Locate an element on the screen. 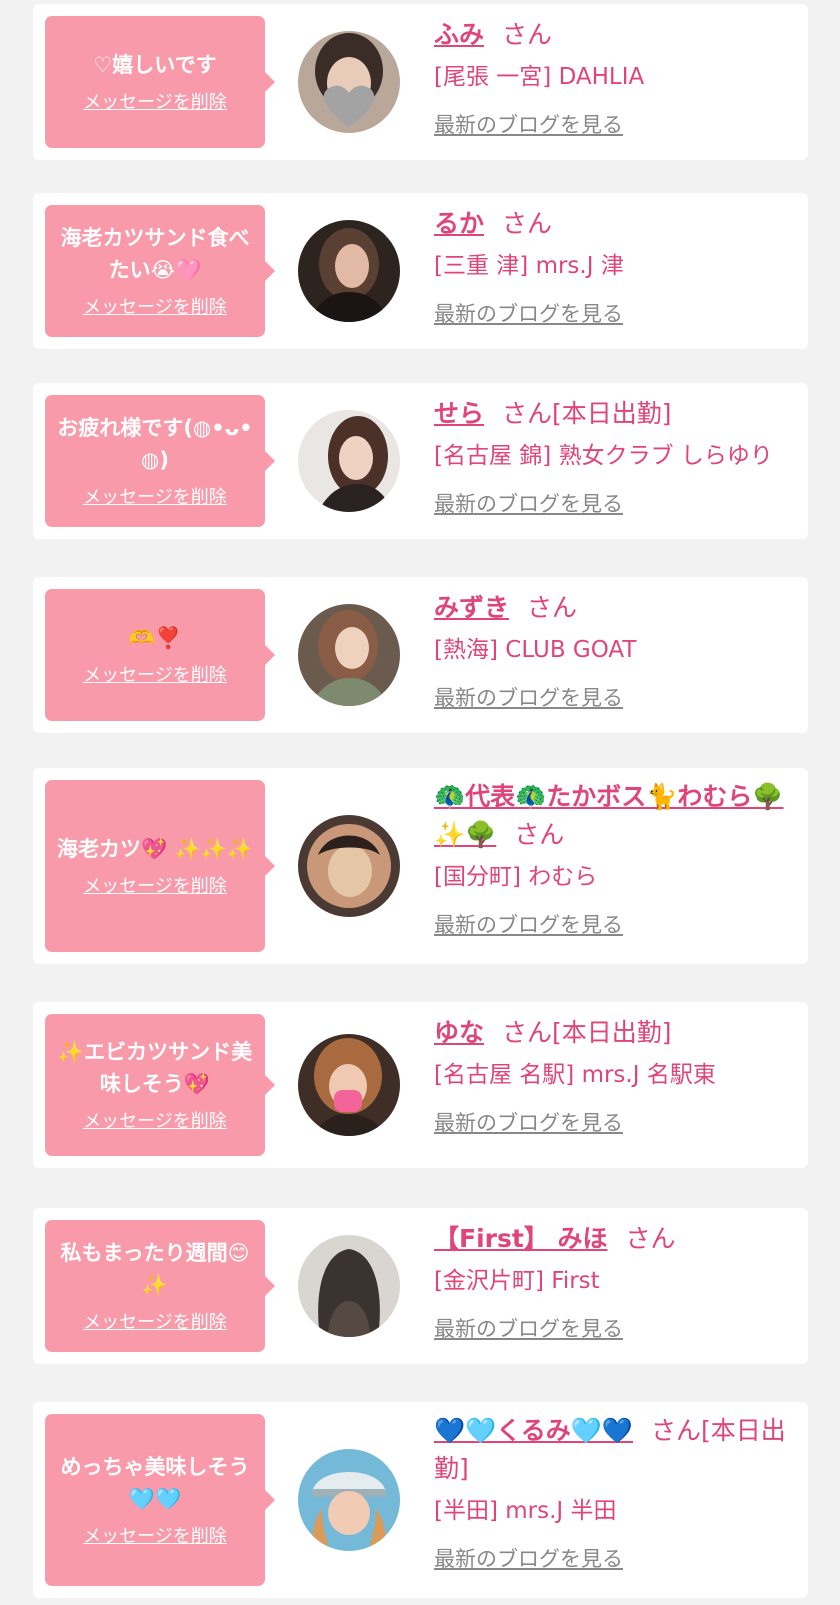  message-text: 海老カツサンド食べたい😭🩷 is located at coordinates (155, 254).